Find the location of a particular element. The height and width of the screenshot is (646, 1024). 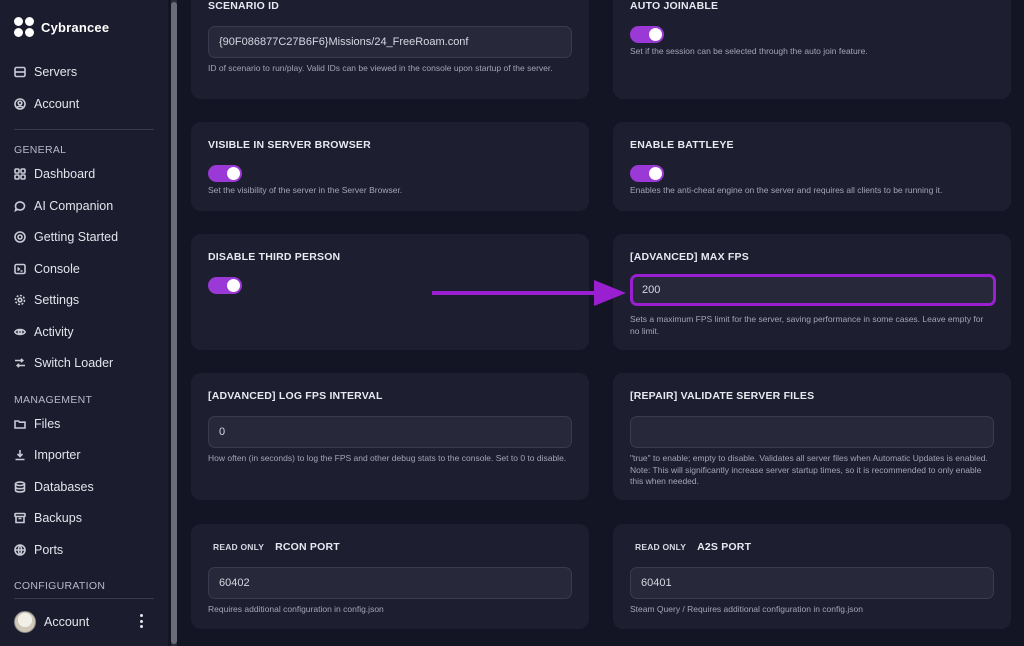

annotation-arrow-icon is located at coordinates (529, 293).